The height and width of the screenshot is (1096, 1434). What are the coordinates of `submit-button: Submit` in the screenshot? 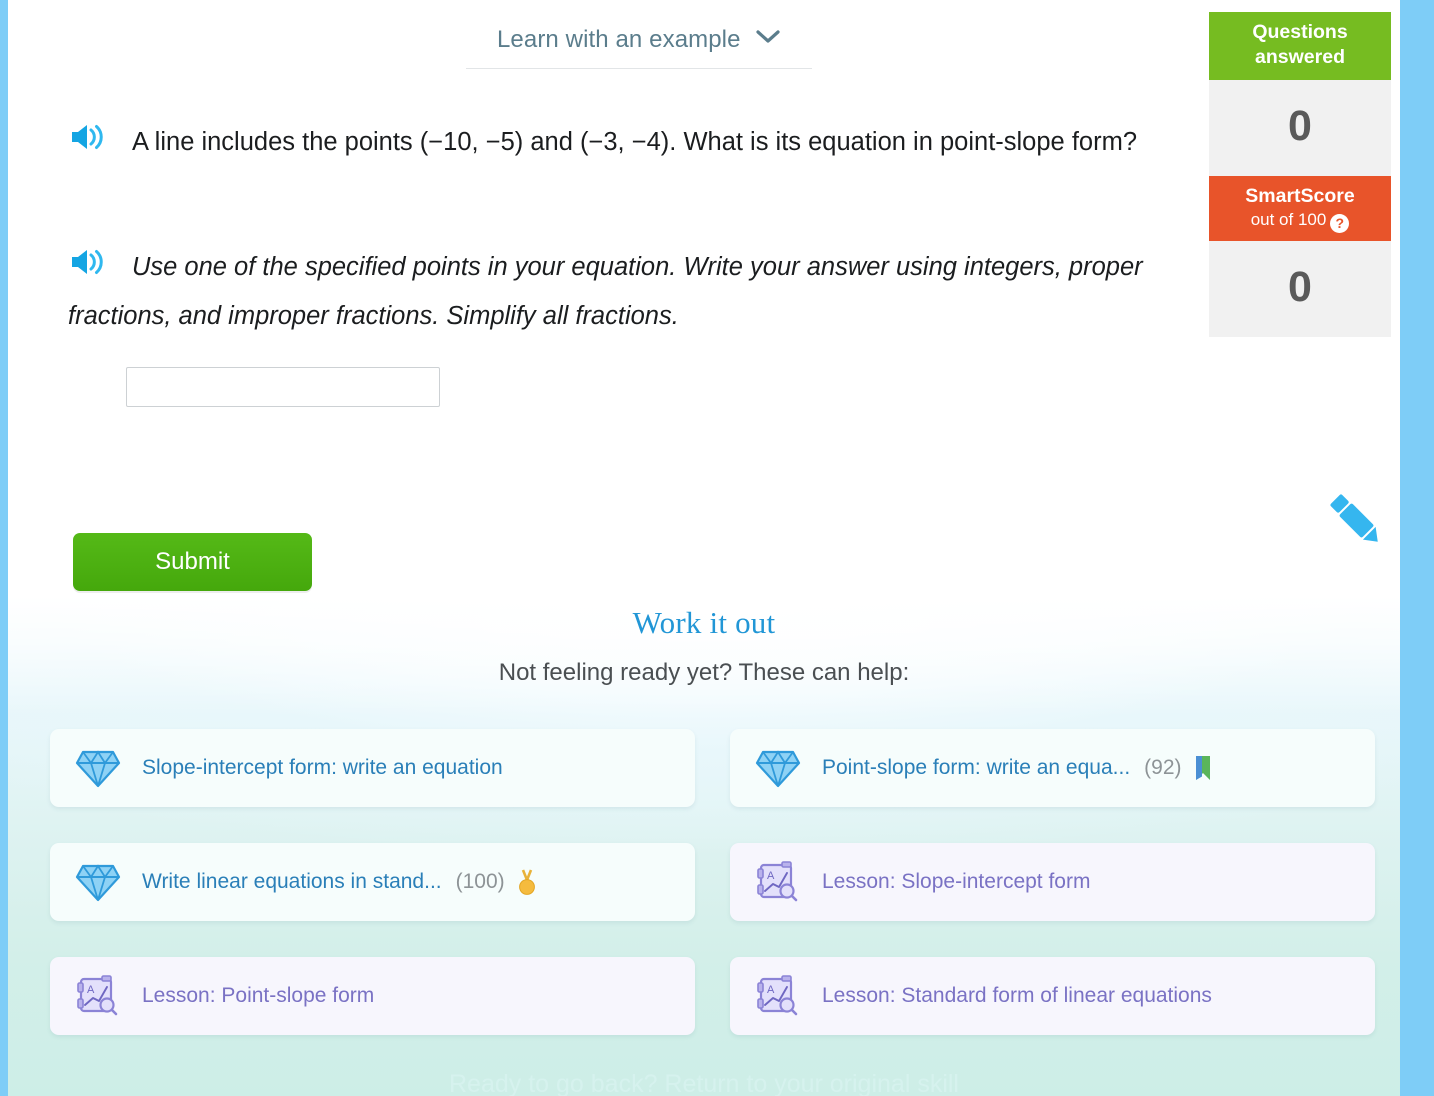 It's located at (192, 562).